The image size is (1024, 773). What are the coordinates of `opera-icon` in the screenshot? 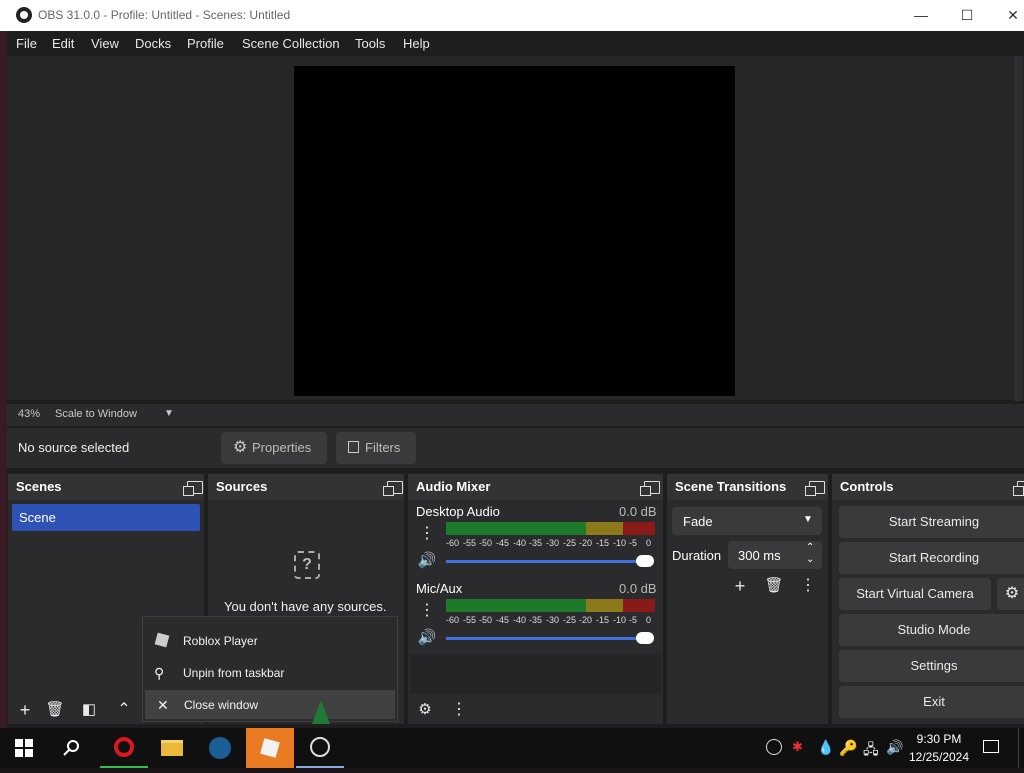 It's located at (124, 748).